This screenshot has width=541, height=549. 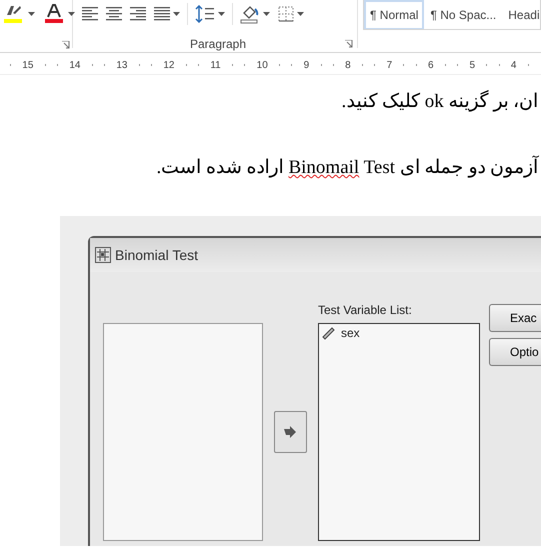 I want to click on ruler-number: 11, so click(x=215, y=65).